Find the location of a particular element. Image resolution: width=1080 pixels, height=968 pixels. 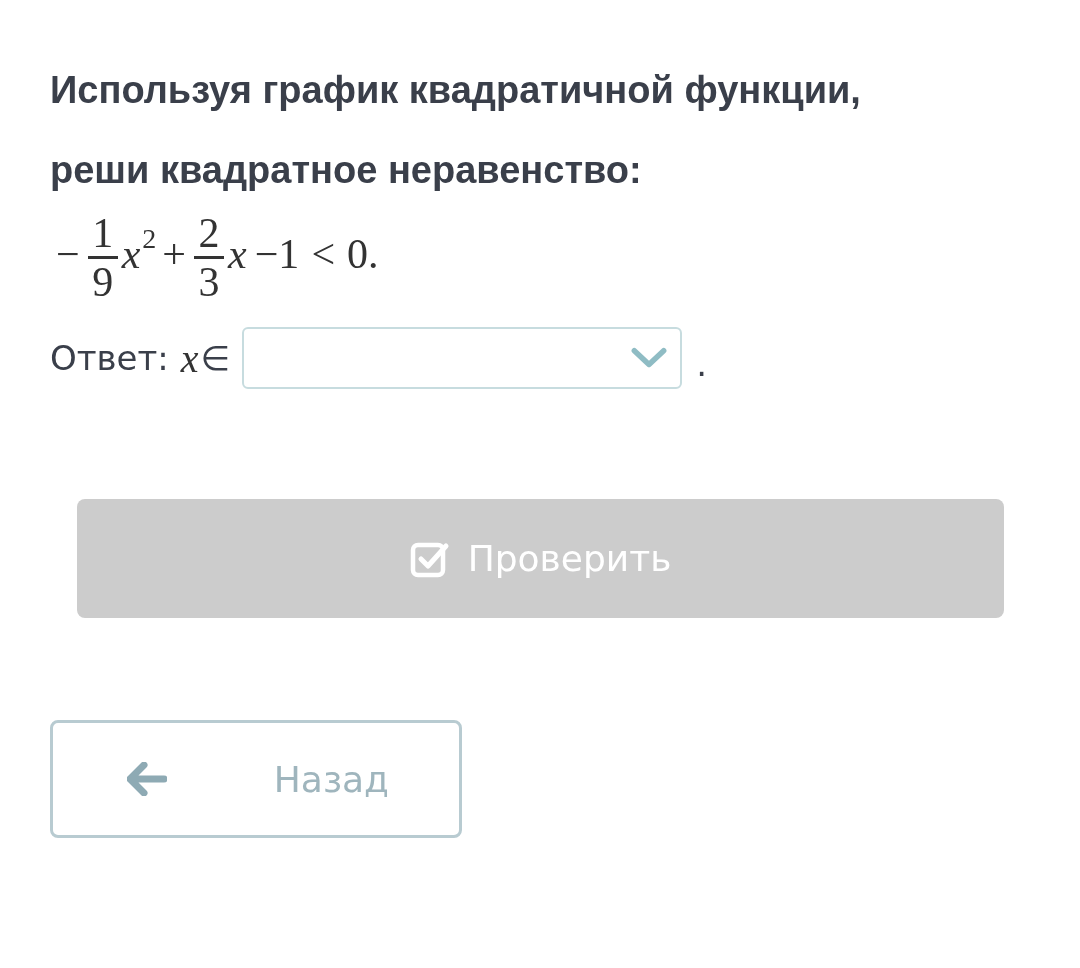

answer-label: Ответ: is located at coordinates (109, 358).